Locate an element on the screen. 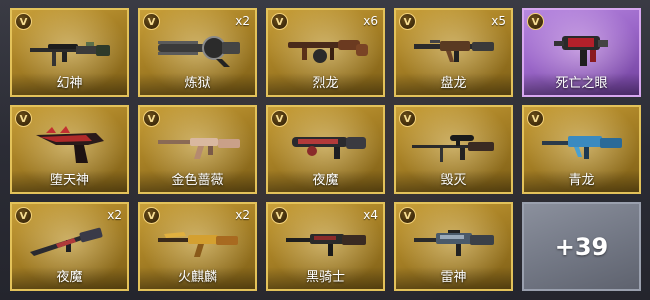 This screenshot has width=650, height=300. weapon-name: 炼狱 is located at coordinates (197, 84).